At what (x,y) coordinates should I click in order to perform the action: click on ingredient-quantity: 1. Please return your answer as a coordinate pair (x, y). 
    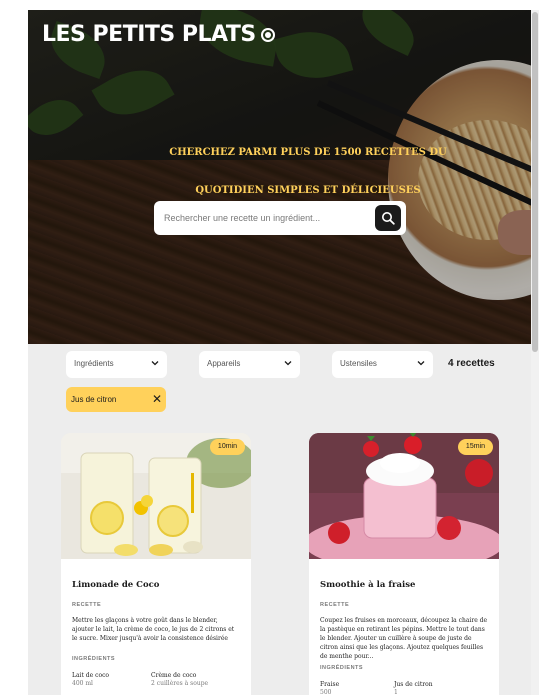
    Looking at the image, I should click on (396, 691).